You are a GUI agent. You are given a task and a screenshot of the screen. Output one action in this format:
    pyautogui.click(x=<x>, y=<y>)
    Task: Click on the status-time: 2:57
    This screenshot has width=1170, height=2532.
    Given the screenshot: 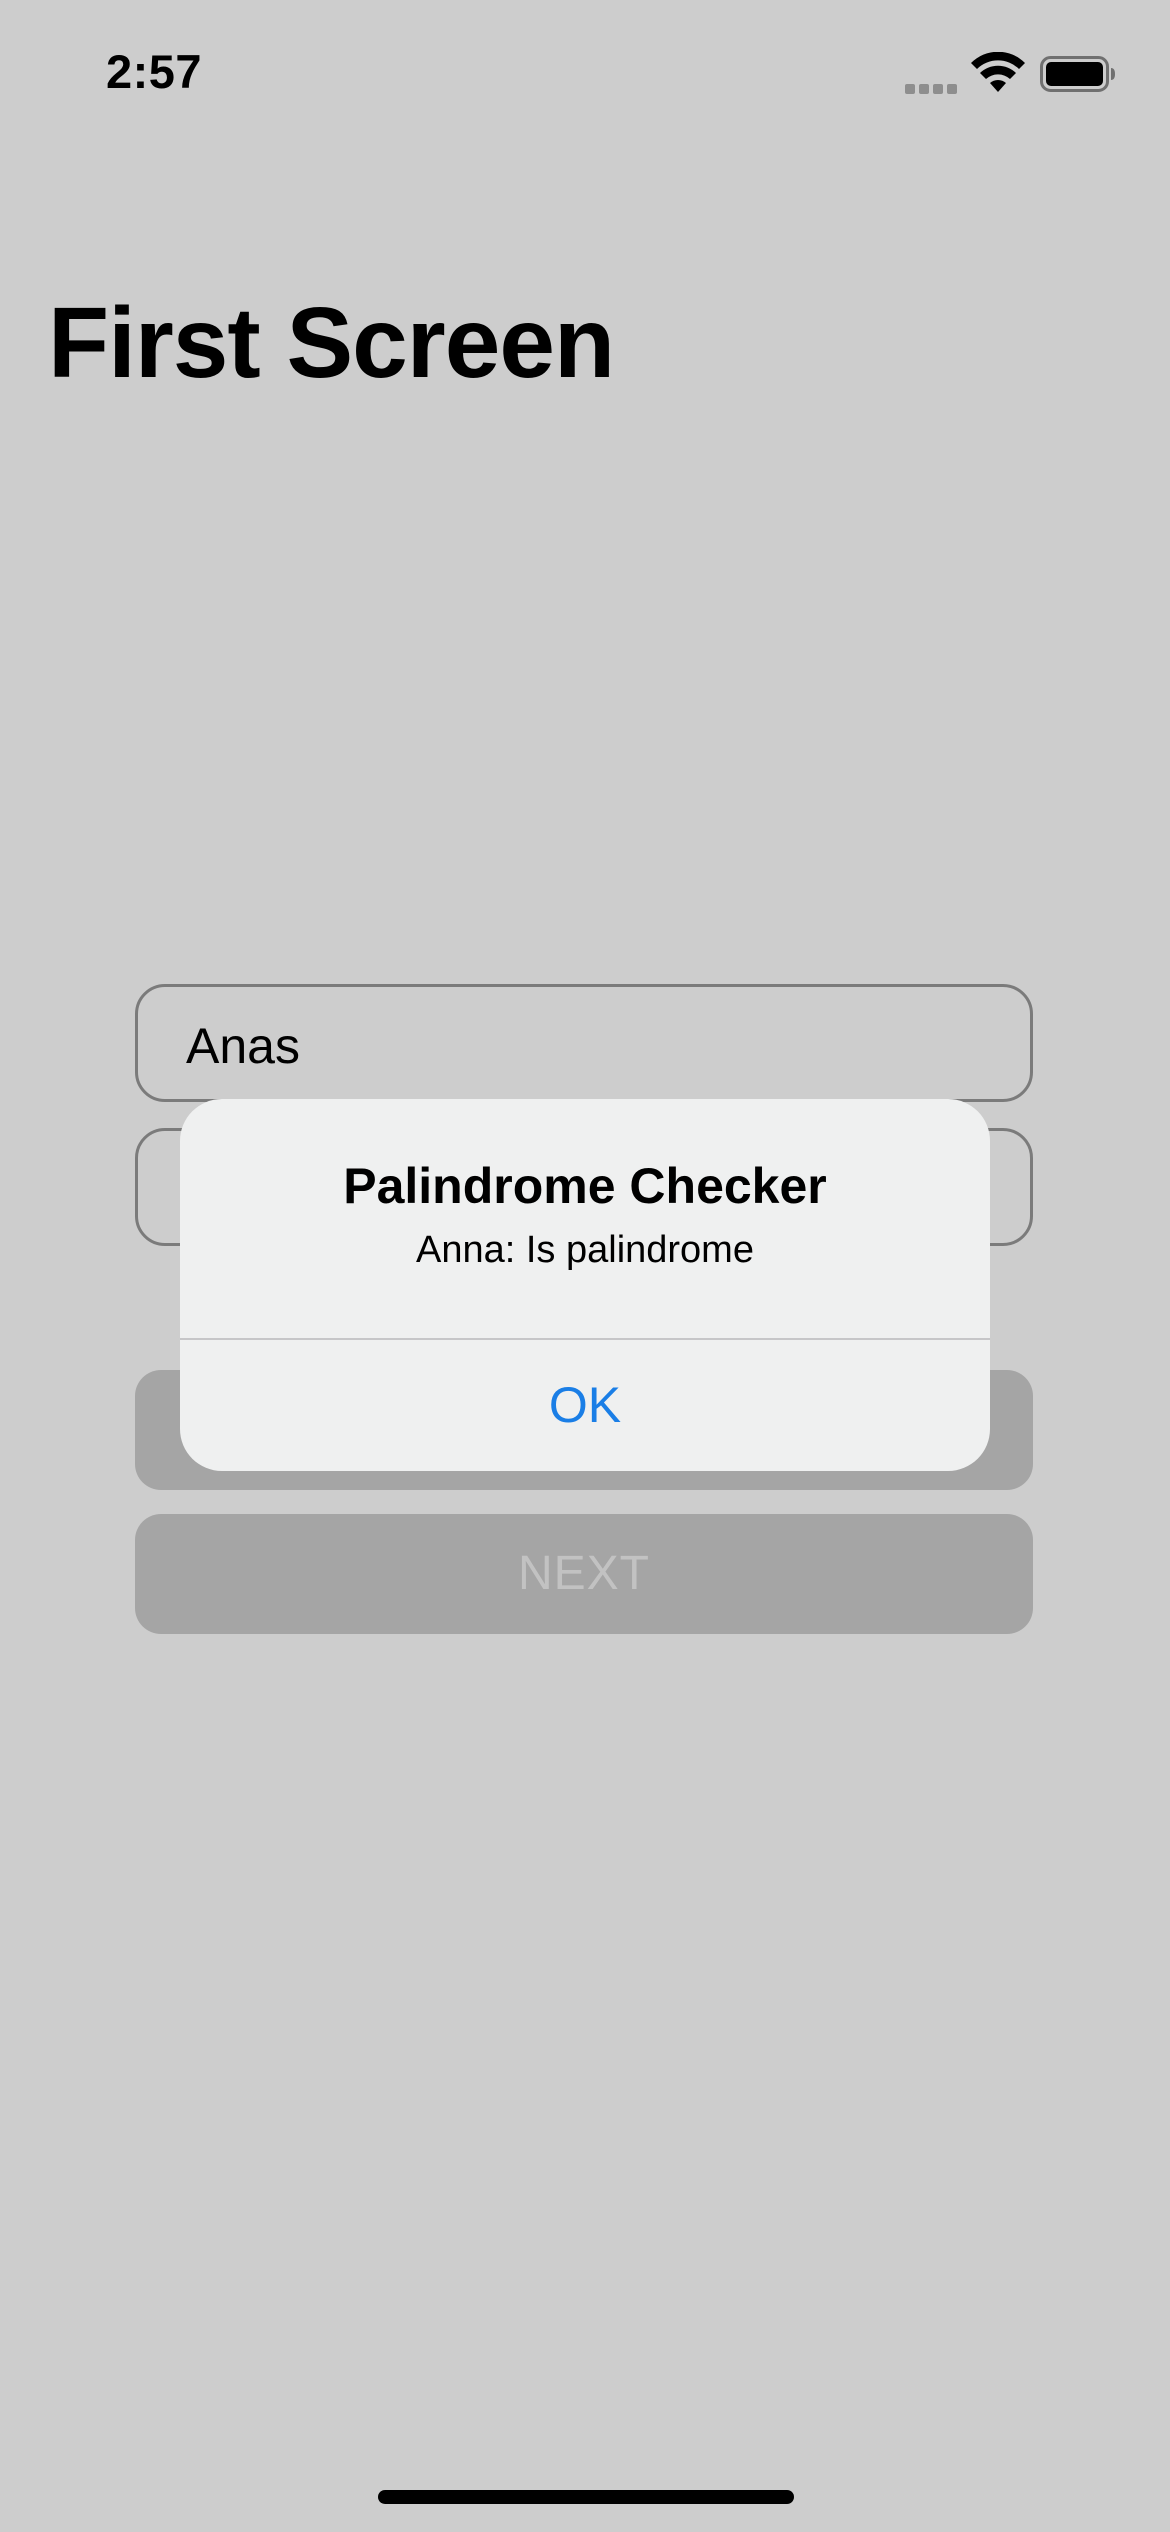 What is the action you would take?
    pyautogui.click(x=154, y=71)
    